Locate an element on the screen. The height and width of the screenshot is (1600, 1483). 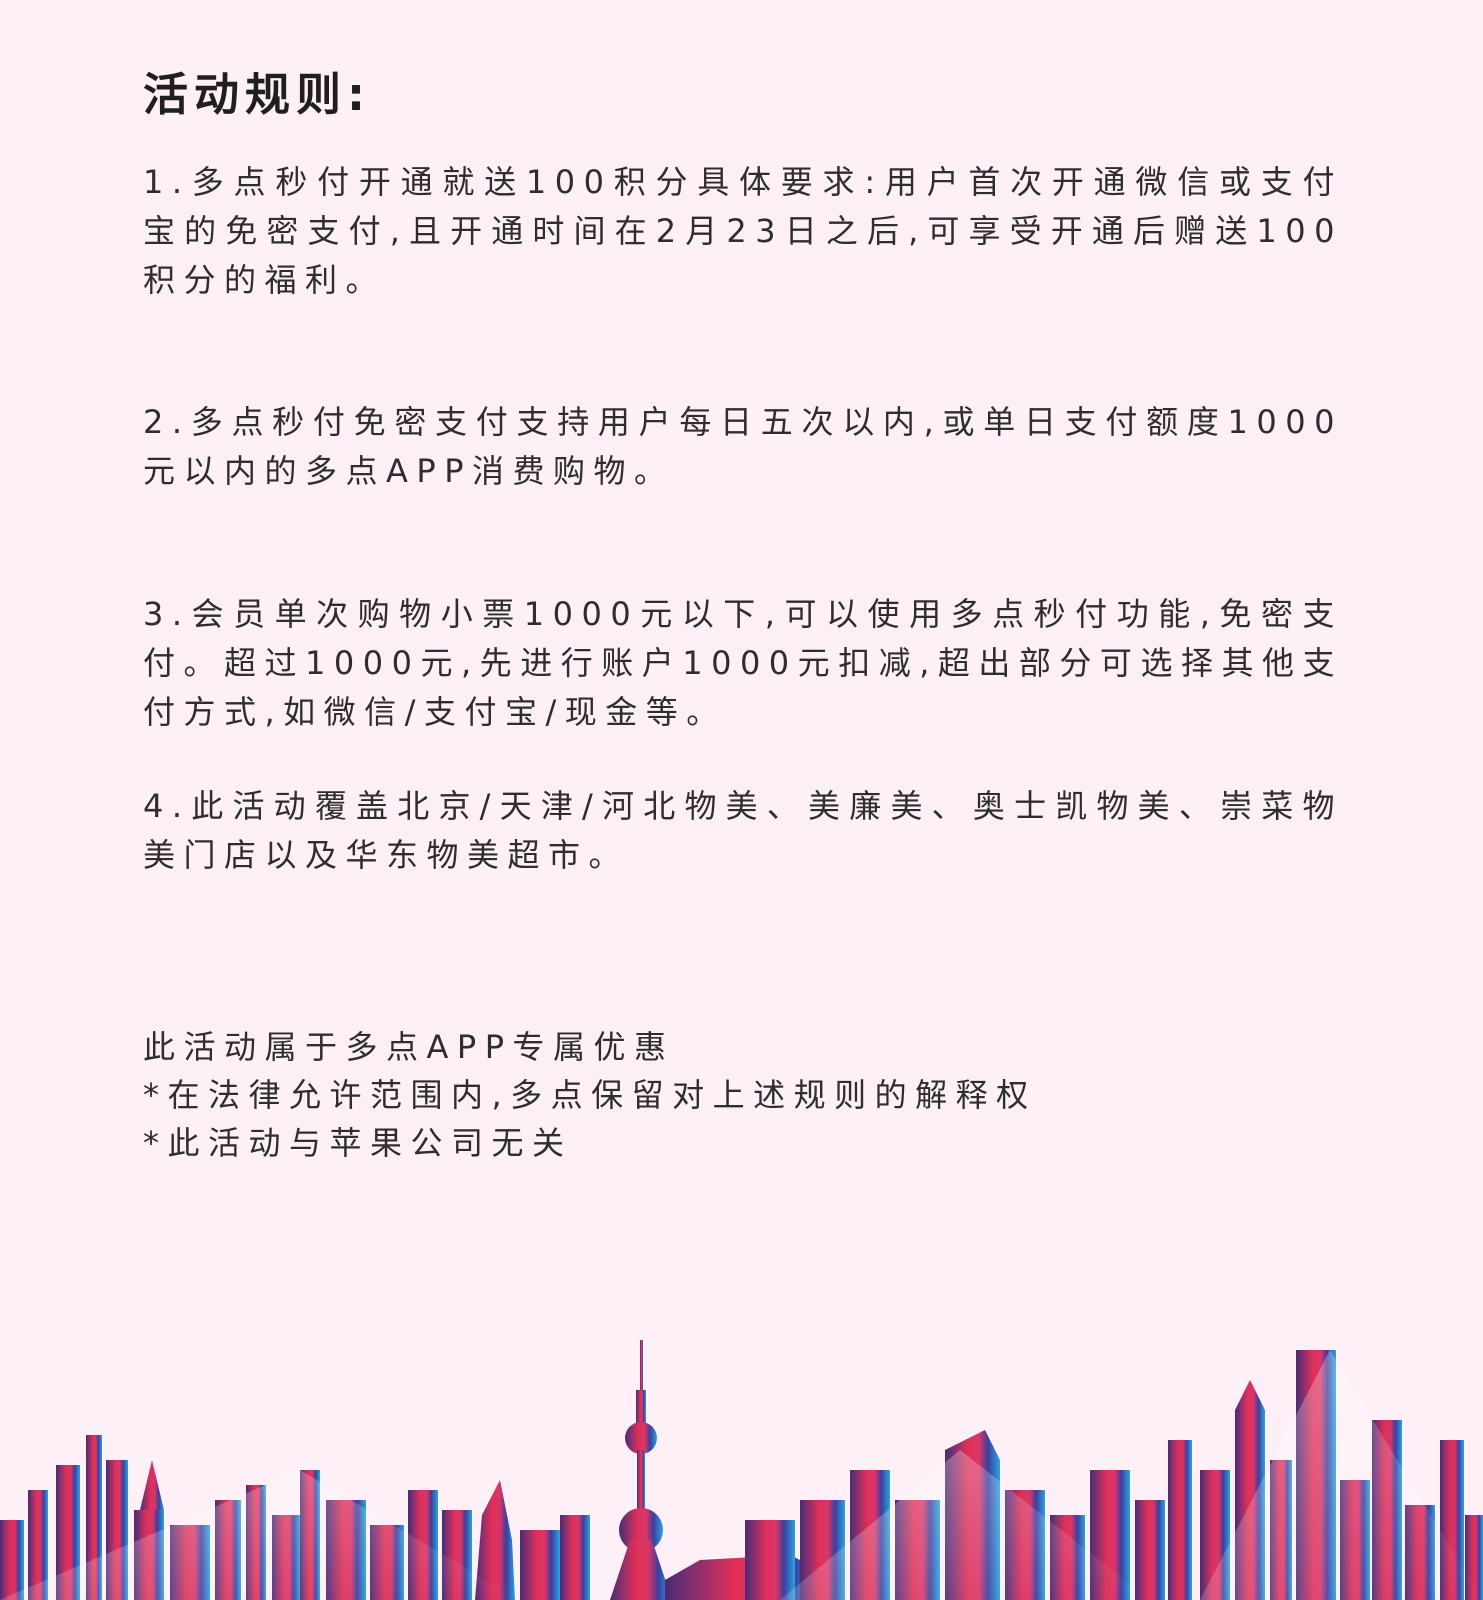
page-title: 活动规则: is located at coordinates (257, 94).